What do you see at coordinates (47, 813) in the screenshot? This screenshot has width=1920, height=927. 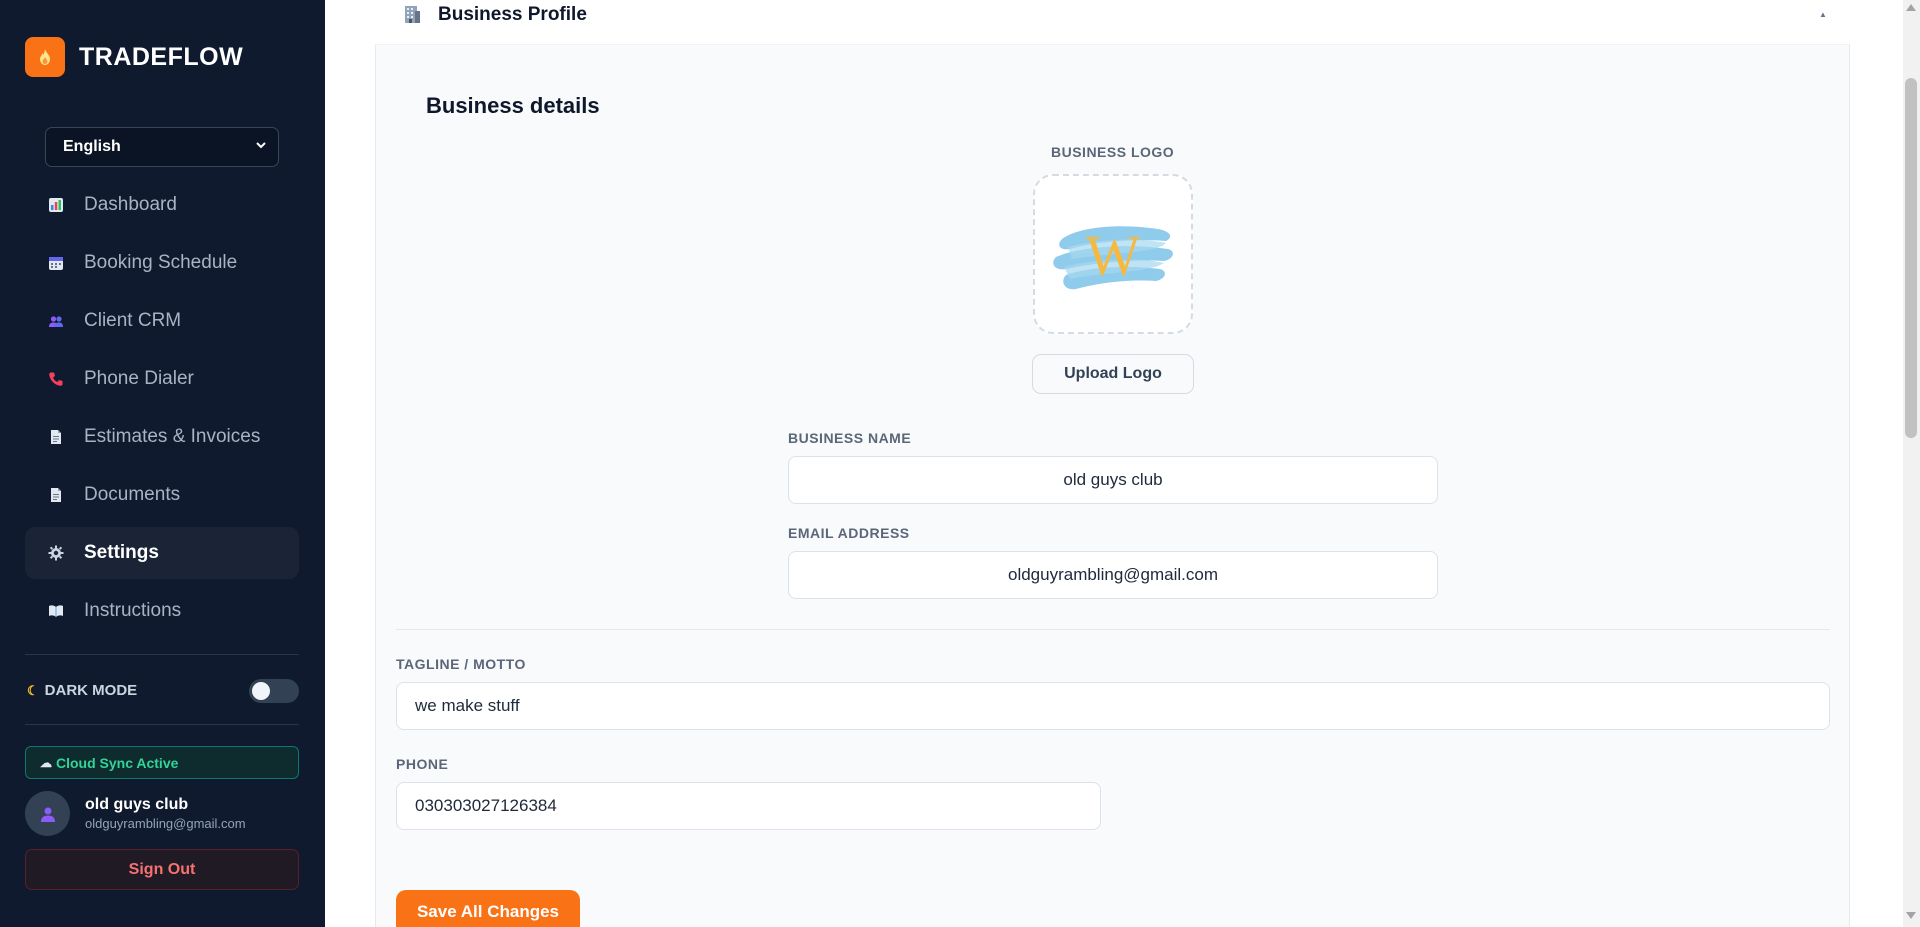 I see `avatar` at bounding box center [47, 813].